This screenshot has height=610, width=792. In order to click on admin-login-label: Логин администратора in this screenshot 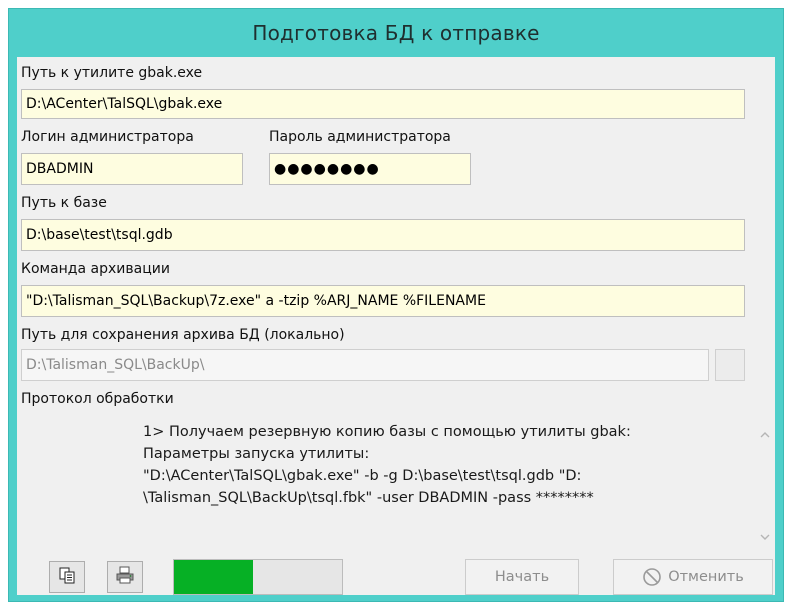, I will do `click(107, 137)`.